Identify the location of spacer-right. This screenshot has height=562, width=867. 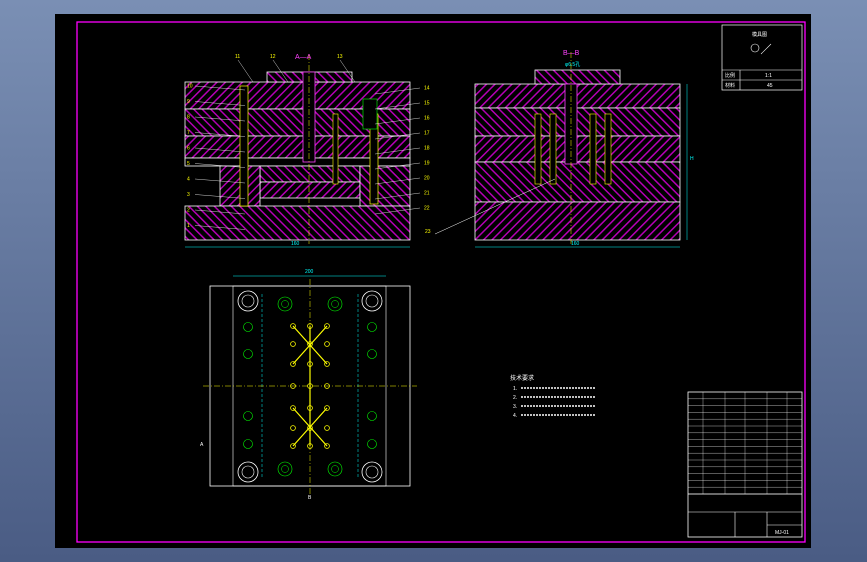
(385, 186).